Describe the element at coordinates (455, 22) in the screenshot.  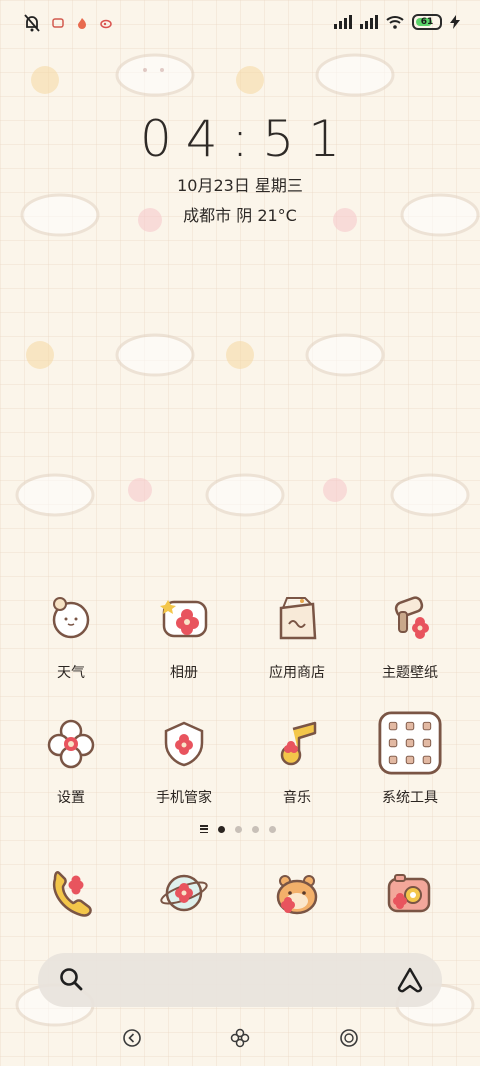
I see `charging-icon` at that location.